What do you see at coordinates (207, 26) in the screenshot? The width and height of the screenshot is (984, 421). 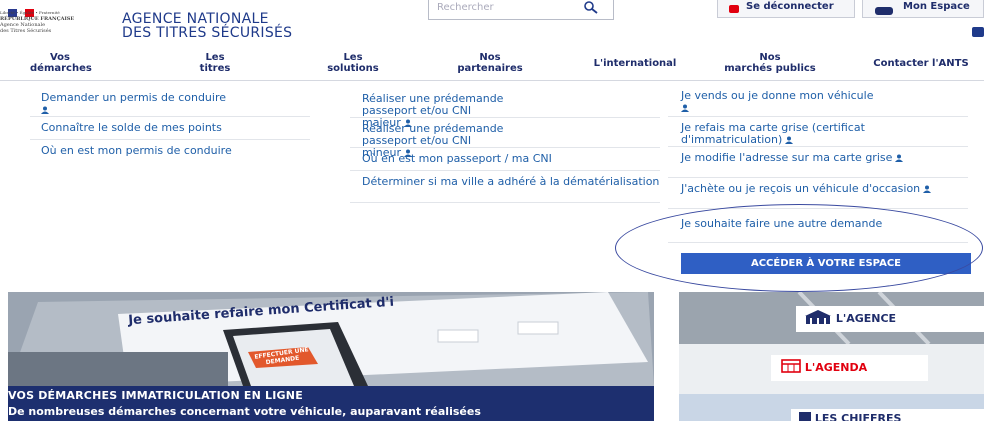 I see `agency-name: AGENCE NATIONALE DES TITRES SÉCURISÉS` at bounding box center [207, 26].